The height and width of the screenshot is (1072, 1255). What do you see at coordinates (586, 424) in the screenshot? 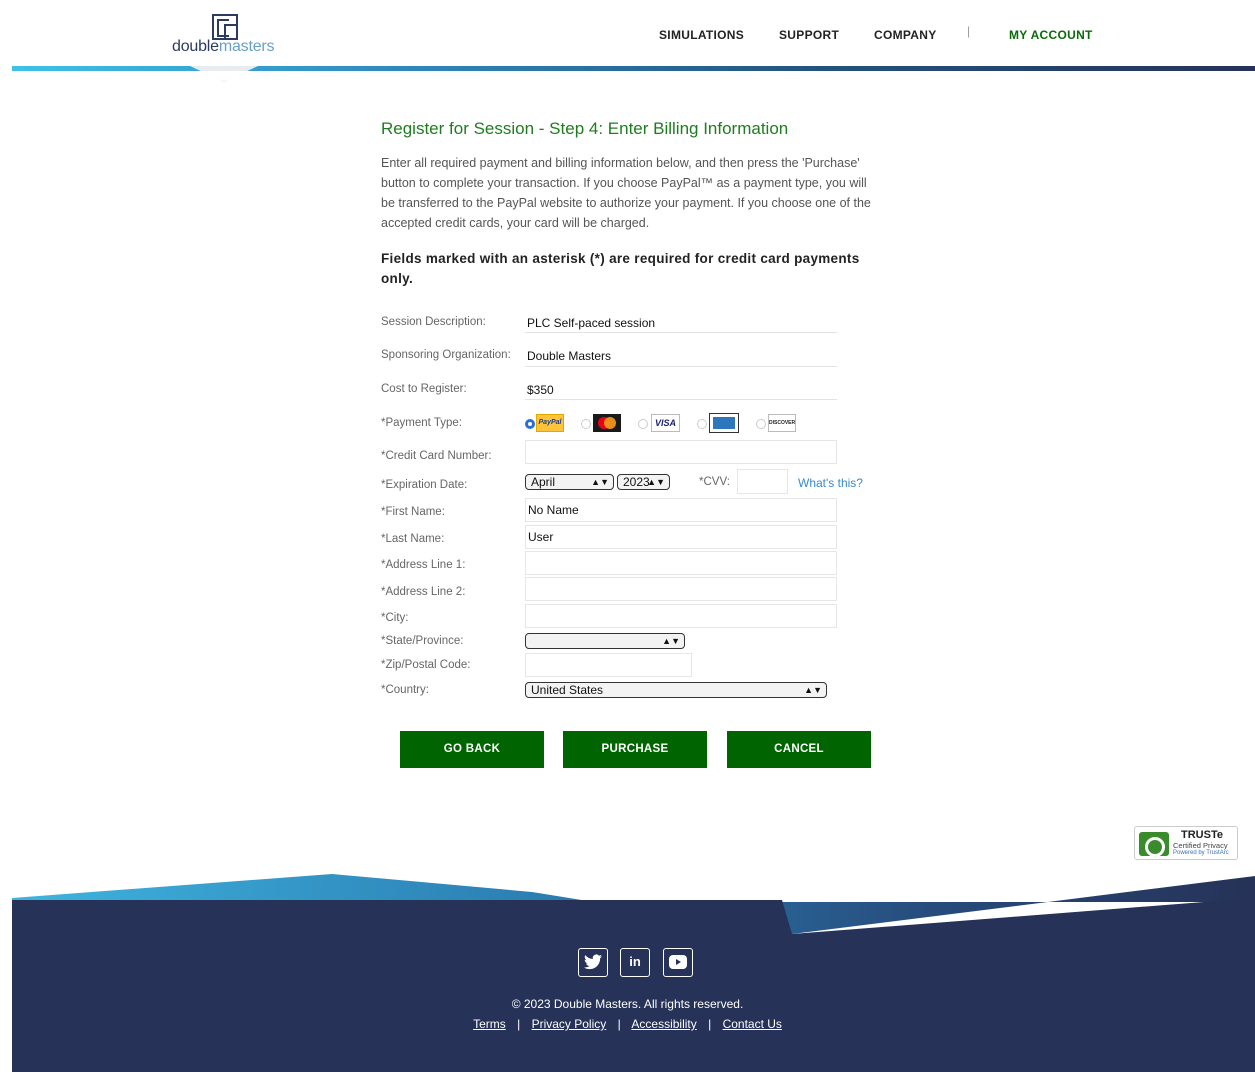
I see `payment-radio-mastercard` at bounding box center [586, 424].